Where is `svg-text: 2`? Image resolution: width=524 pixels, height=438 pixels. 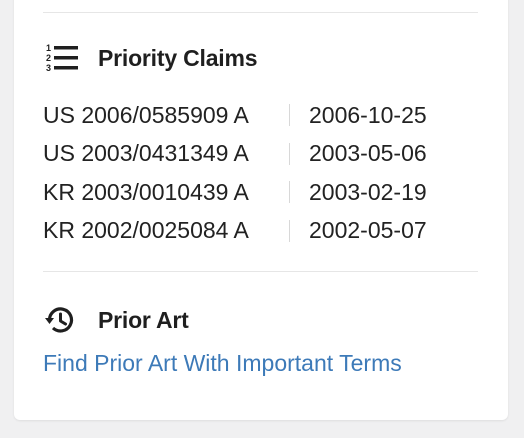
svg-text: 2 is located at coordinates (48, 58).